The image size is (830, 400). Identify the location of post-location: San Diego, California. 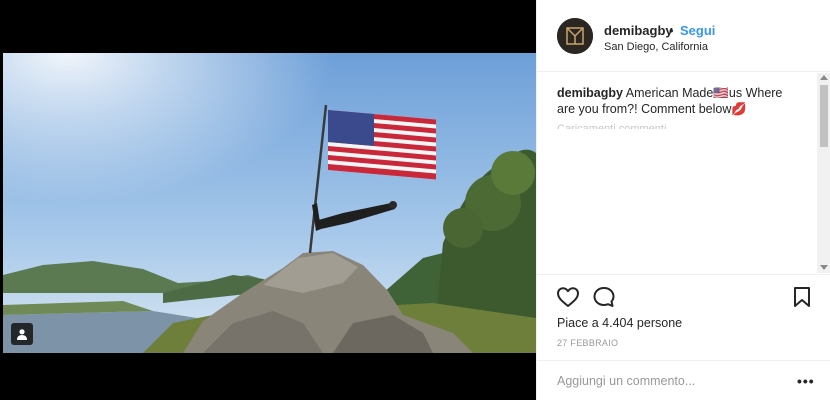
(656, 47).